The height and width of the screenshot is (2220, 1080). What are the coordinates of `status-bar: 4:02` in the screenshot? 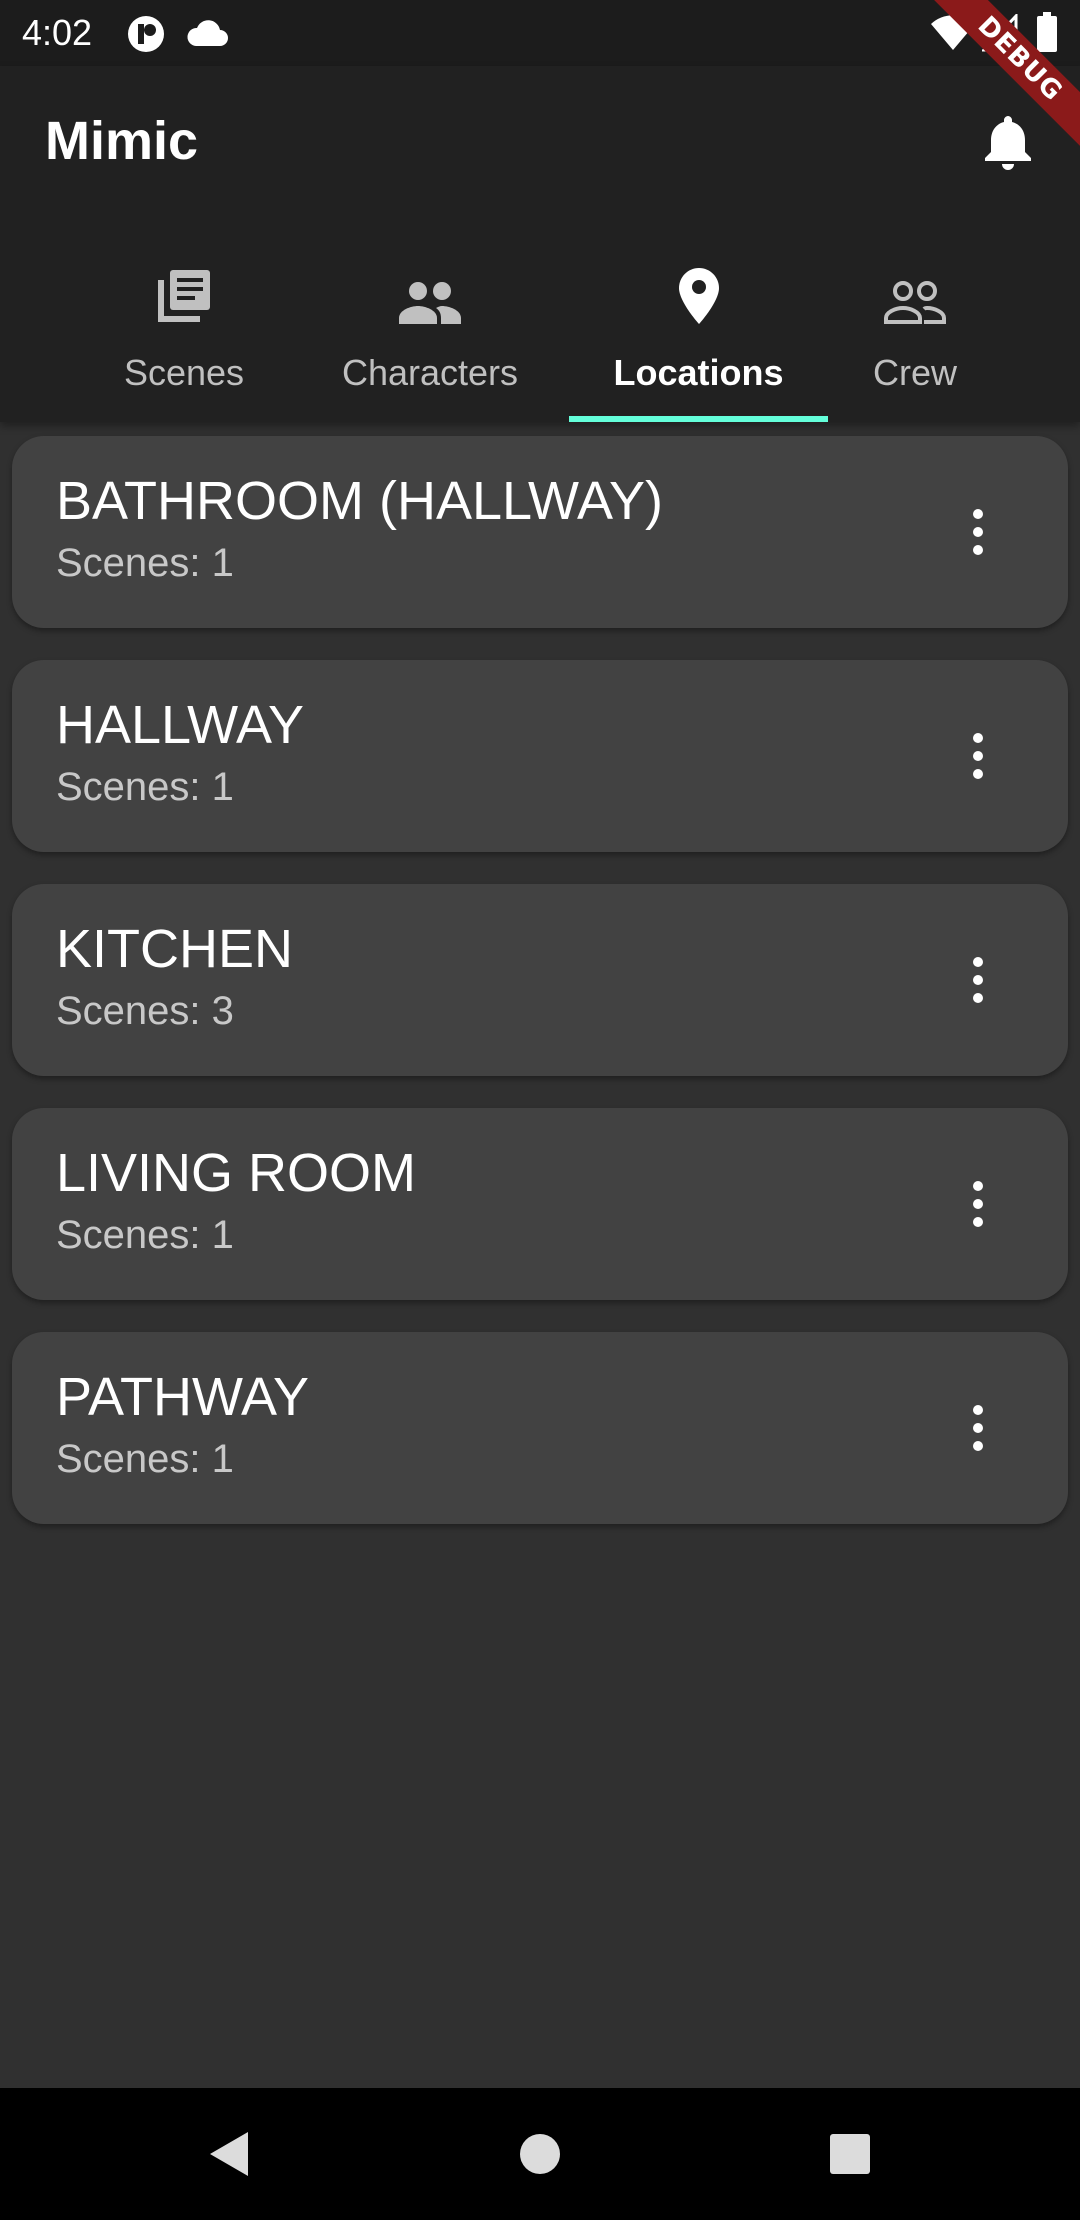 It's located at (540, 33).